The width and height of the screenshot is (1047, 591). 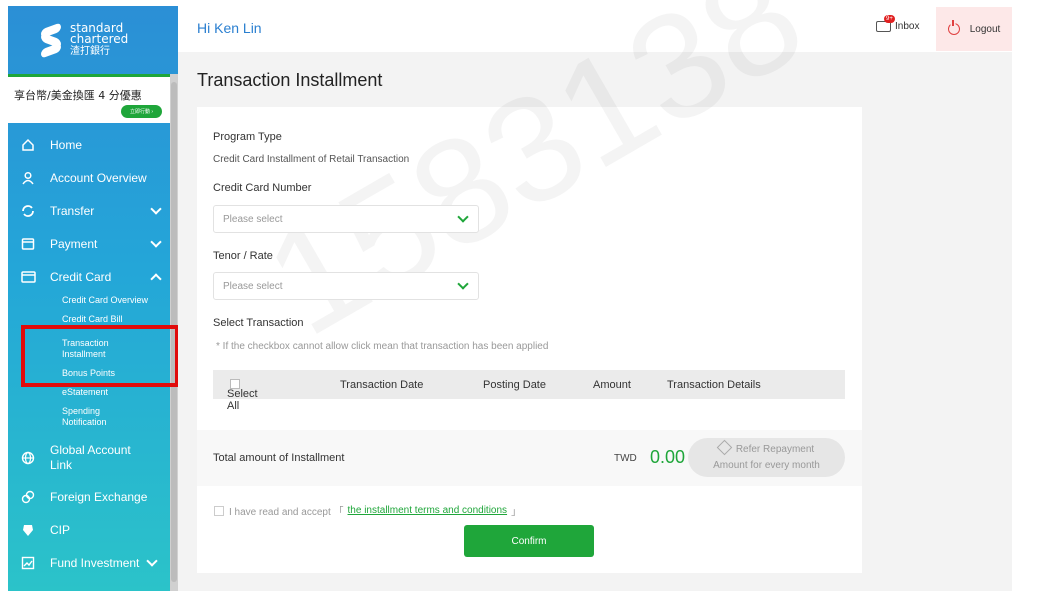 What do you see at coordinates (242, 400) in the screenshot?
I see `select-all-label: Select All` at bounding box center [242, 400].